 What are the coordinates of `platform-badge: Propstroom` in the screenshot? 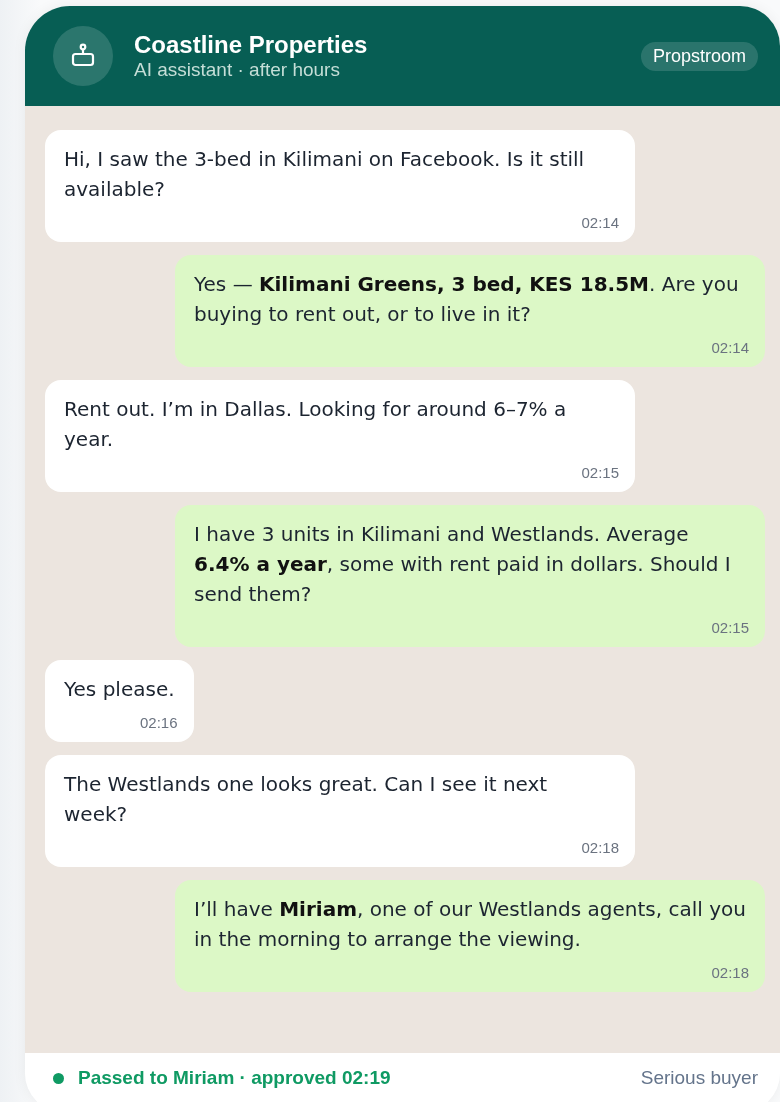 It's located at (699, 56).